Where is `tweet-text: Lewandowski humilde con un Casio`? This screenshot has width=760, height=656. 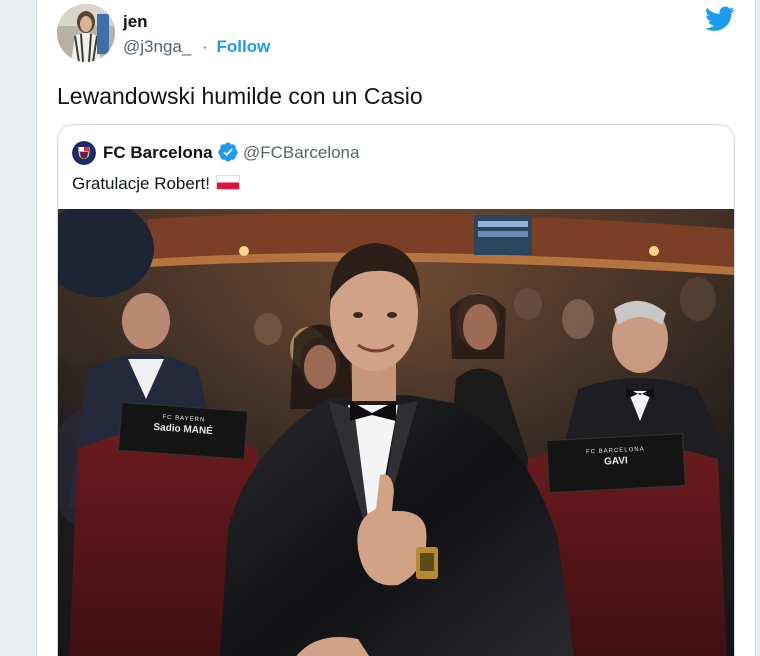 tweet-text: Lewandowski humilde con un Casio is located at coordinates (240, 96).